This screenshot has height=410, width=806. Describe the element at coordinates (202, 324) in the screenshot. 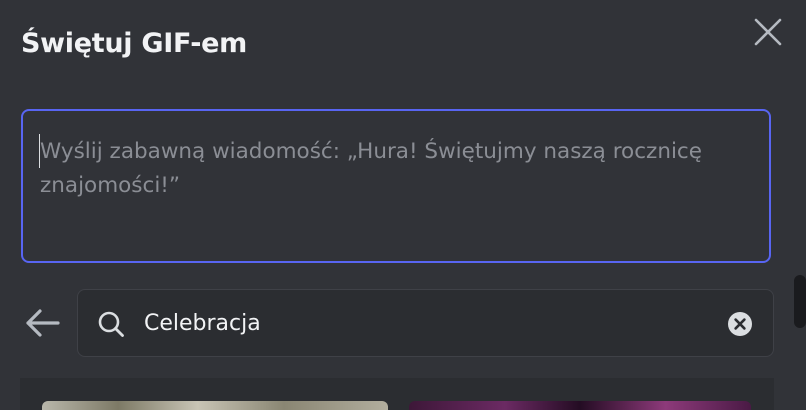

I see `search-query: Celebracja` at that location.